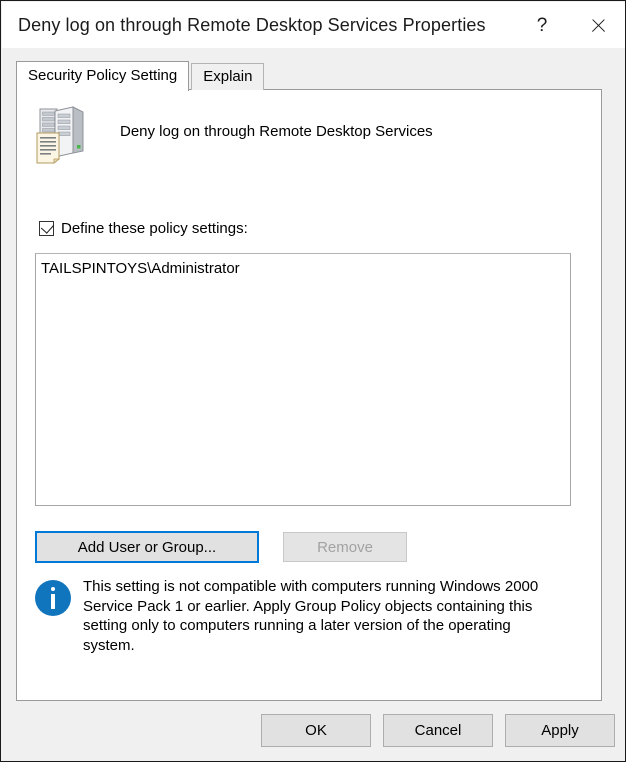 This screenshot has width=626, height=762. I want to click on define-policy-settings-checkbox, so click(47, 228).